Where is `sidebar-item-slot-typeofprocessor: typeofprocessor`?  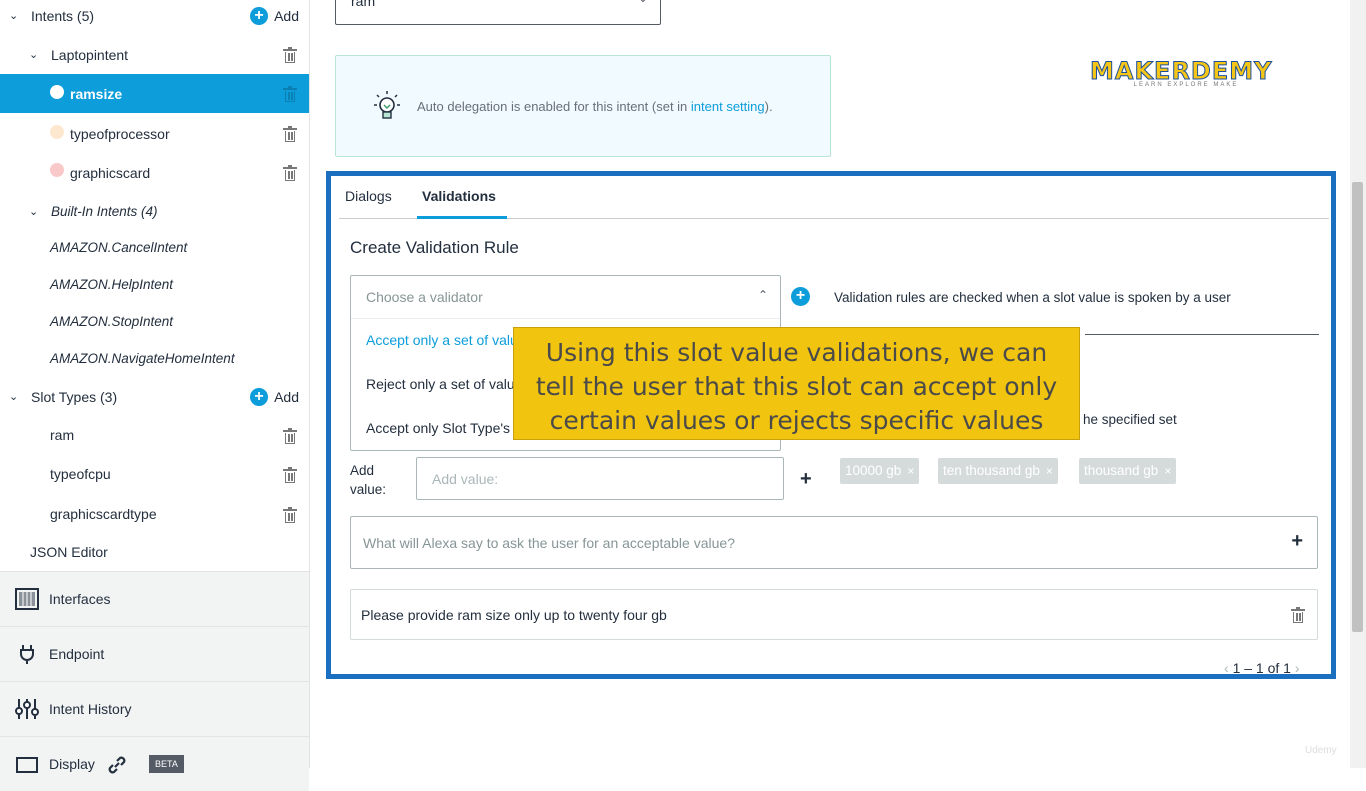 sidebar-item-slot-typeofprocessor: typeofprocessor is located at coordinates (154, 133).